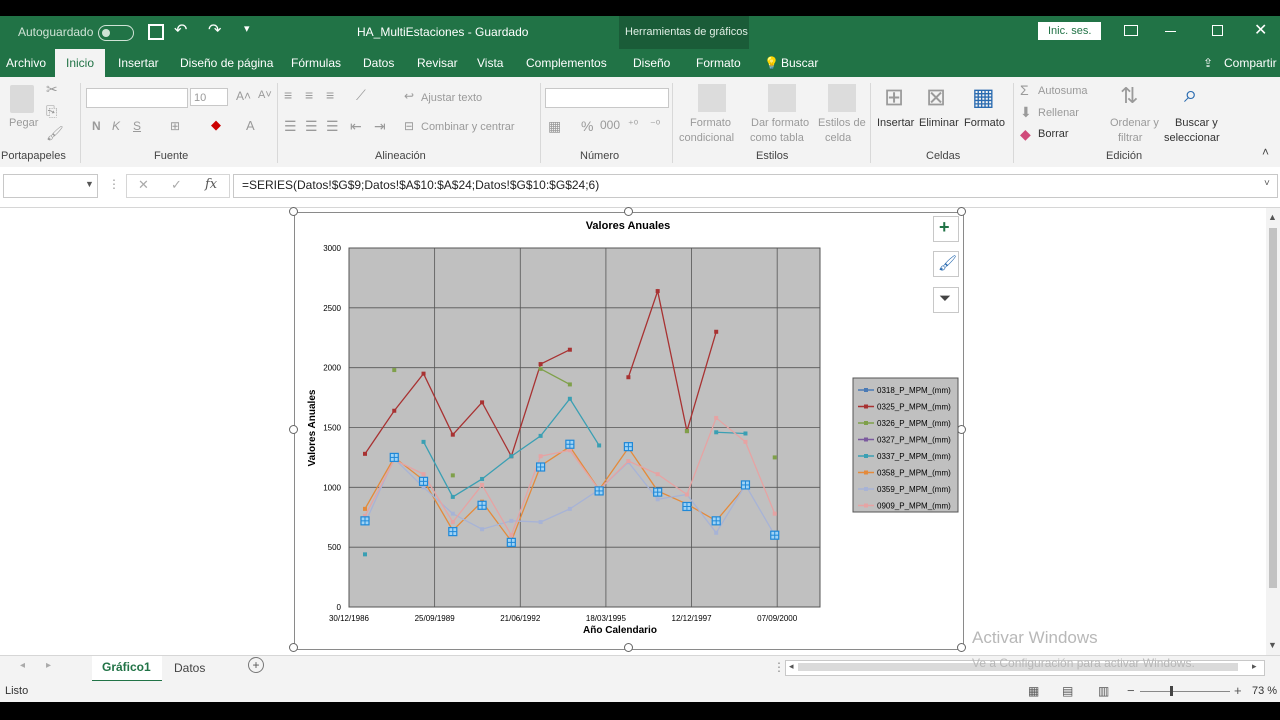 The width and height of the screenshot is (1280, 720). What do you see at coordinates (710, 123) in the screenshot?
I see `conditional-format-label: Formato` at bounding box center [710, 123].